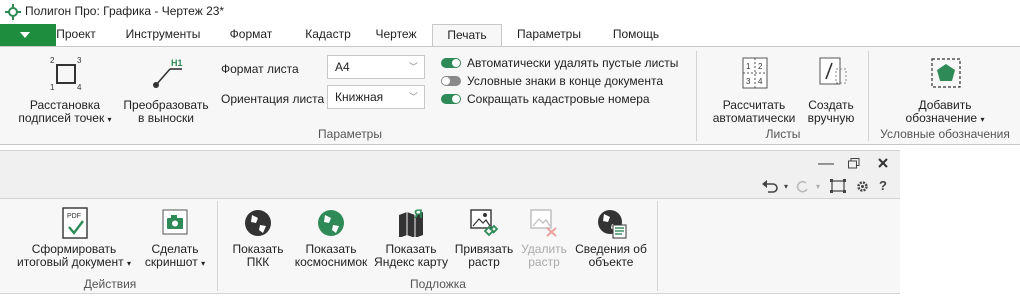 The width and height of the screenshot is (1020, 297). I want to click on globe-dark-icon, so click(258, 223).